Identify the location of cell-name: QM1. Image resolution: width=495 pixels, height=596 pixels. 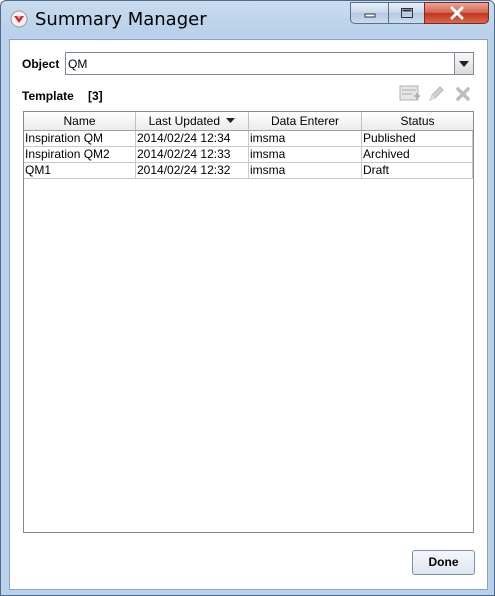
(80, 171).